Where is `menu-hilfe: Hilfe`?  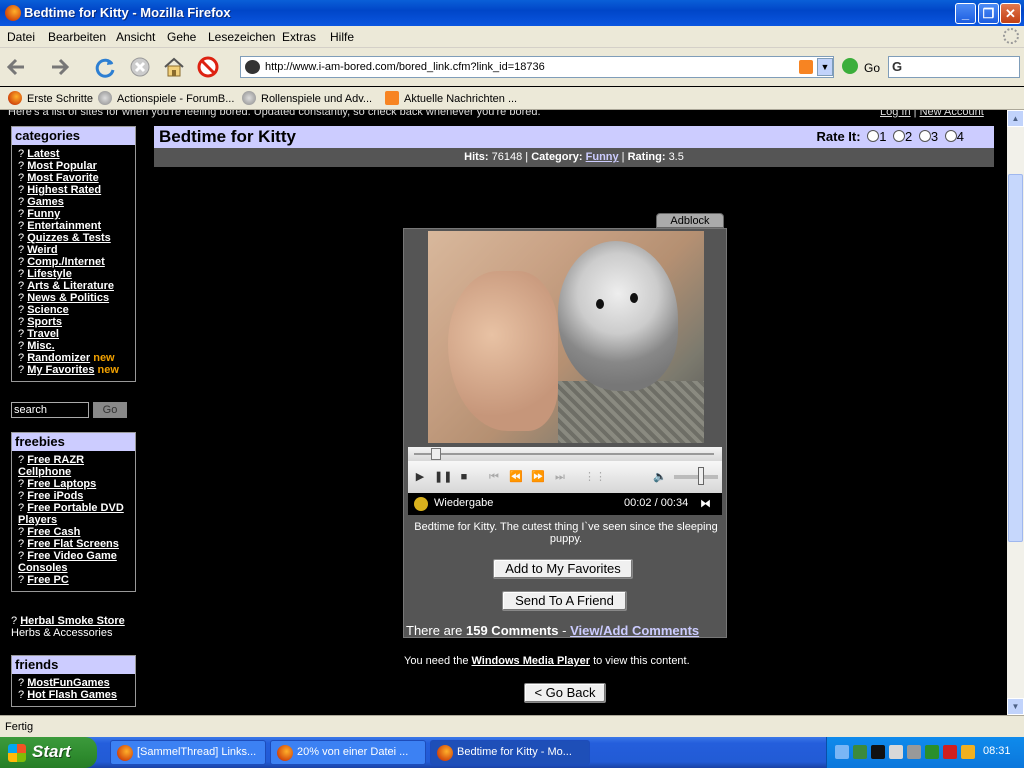
menu-hilfe: Hilfe is located at coordinates (342, 37).